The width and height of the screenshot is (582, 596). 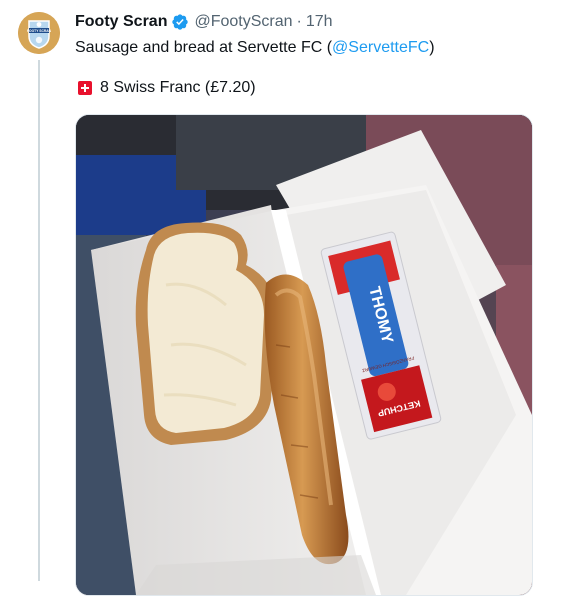 I want to click on price-line: 8 Swiss Franc (£7.20), so click(x=318, y=88).